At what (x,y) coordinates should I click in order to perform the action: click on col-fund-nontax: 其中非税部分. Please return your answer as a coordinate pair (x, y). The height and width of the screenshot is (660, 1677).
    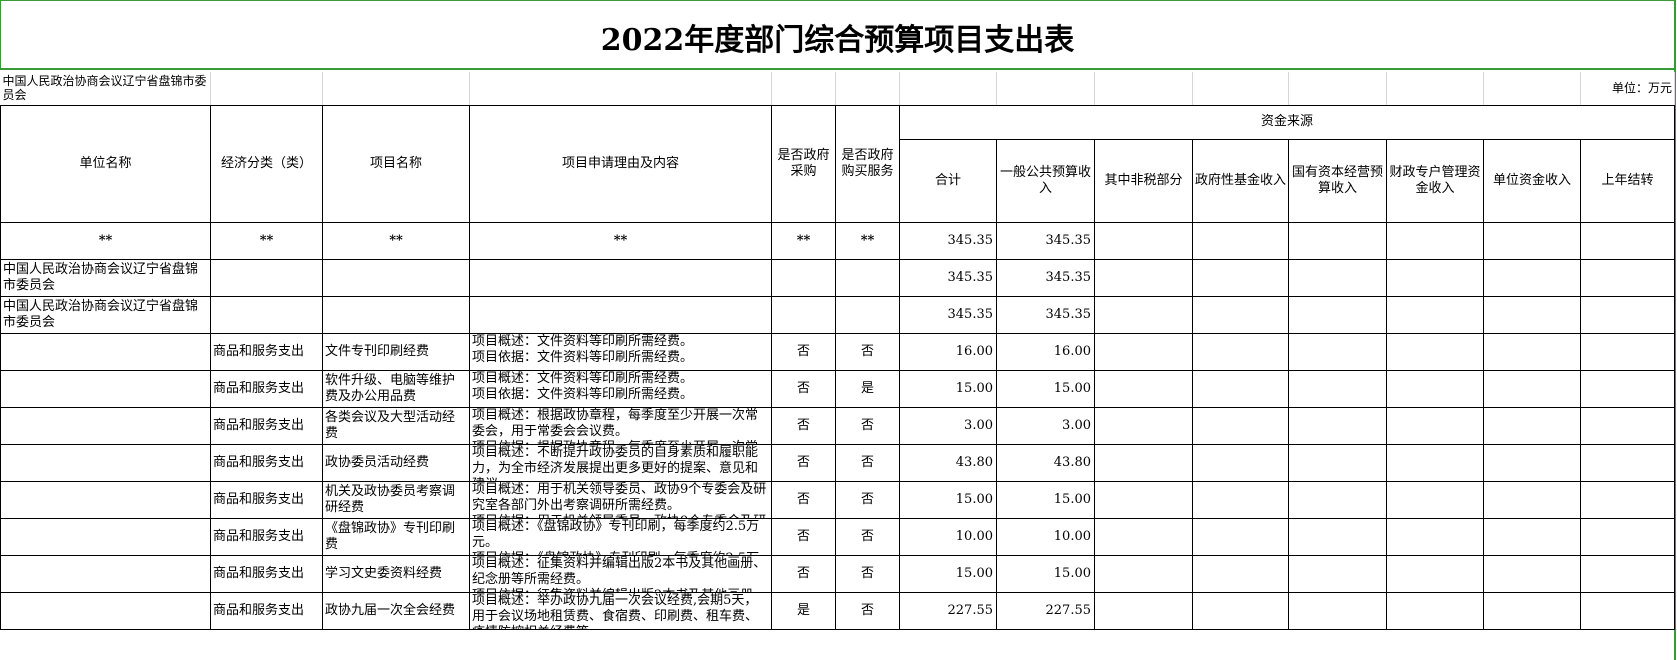
    Looking at the image, I should click on (1143, 180).